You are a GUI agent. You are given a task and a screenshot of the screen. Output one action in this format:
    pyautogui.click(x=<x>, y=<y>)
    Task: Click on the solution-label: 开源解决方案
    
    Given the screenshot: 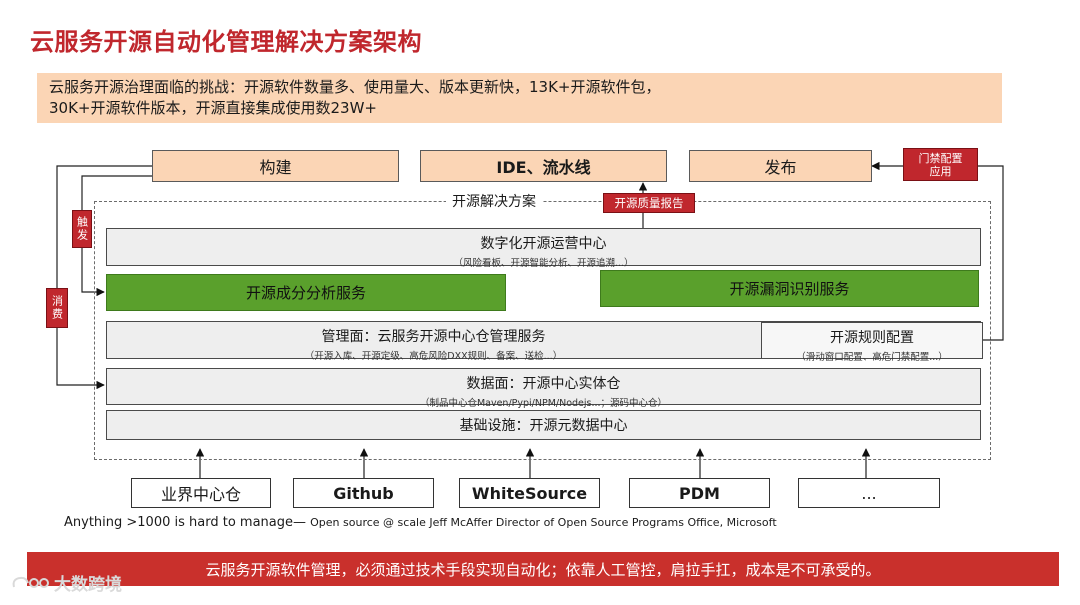 What is the action you would take?
    pyautogui.click(x=494, y=201)
    